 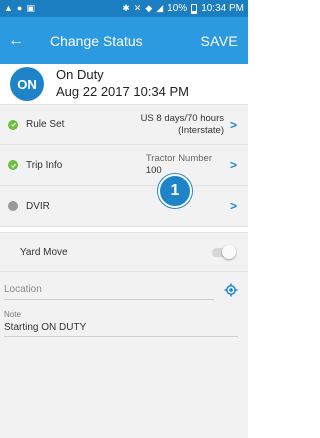 I want to click on trip-info-value: Tractor Number 100, so click(x=178, y=164).